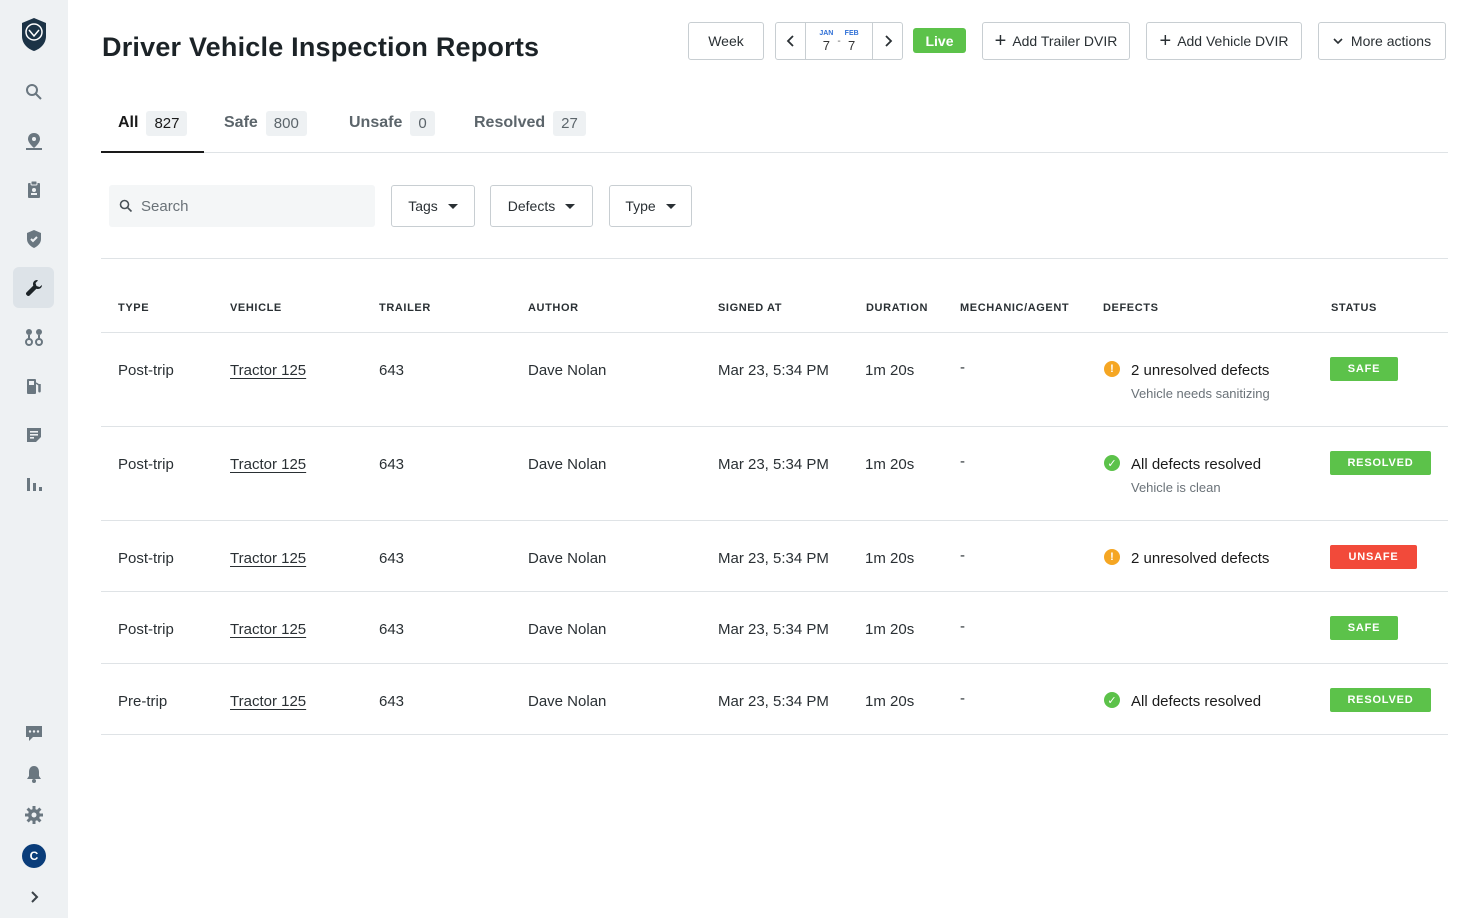  What do you see at coordinates (33, 814) in the screenshot?
I see `gear-icon` at bounding box center [33, 814].